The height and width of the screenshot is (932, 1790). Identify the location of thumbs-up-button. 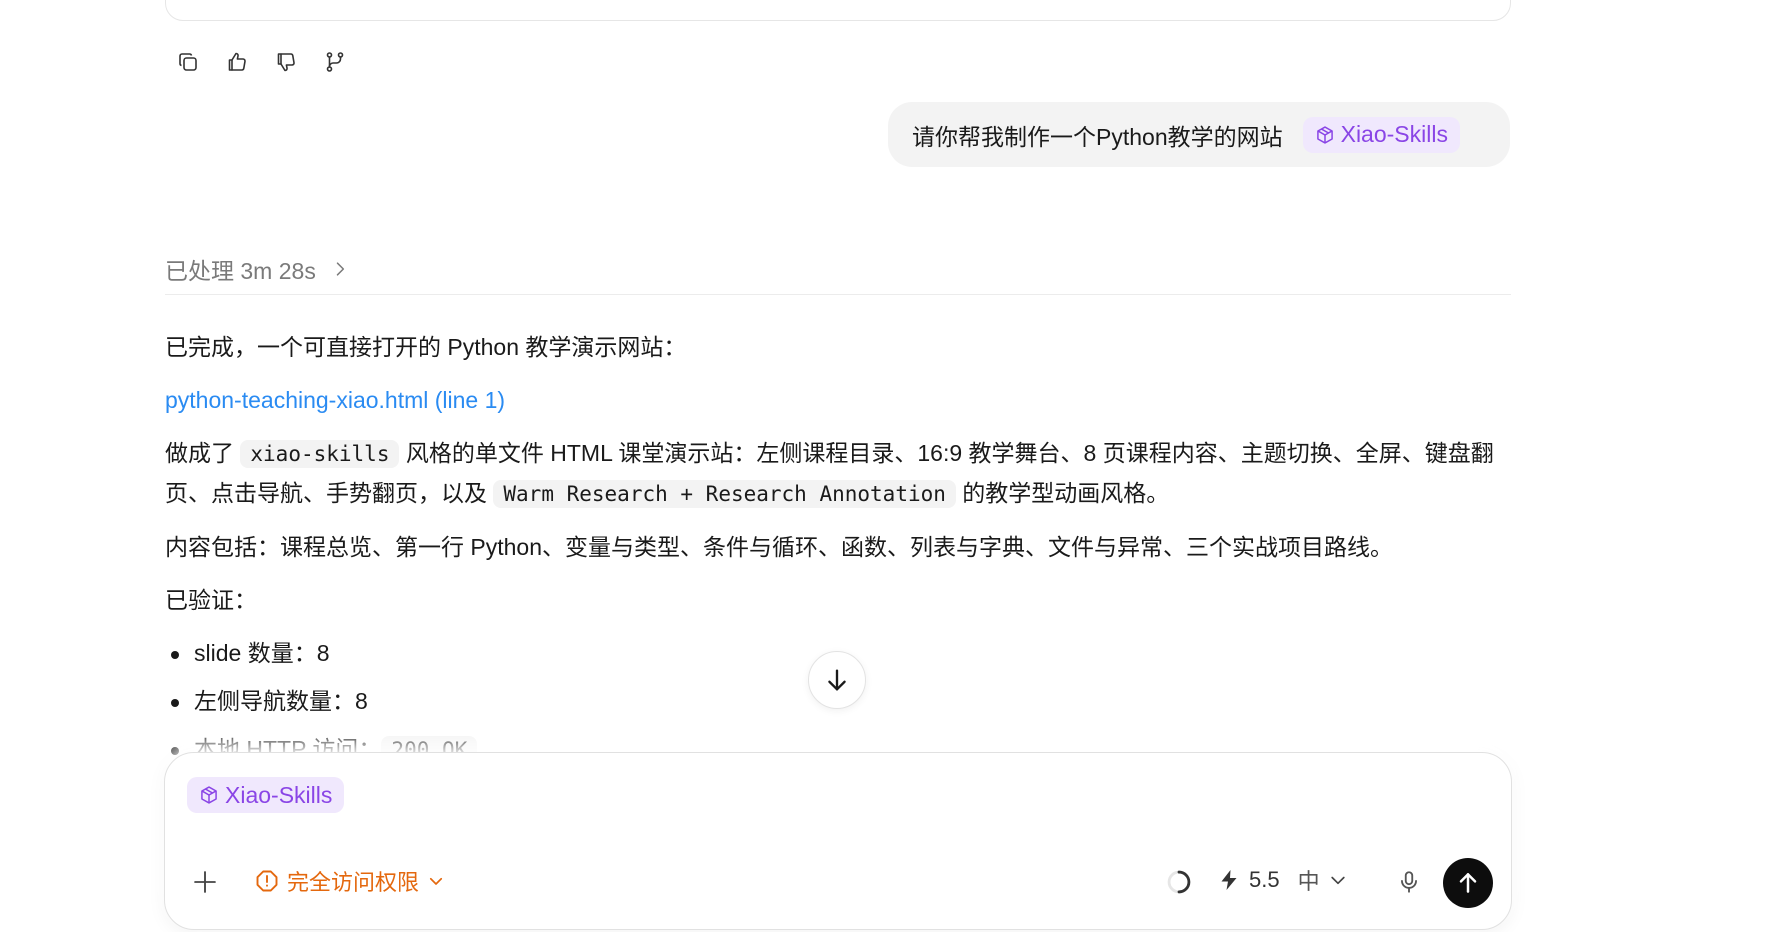
(237, 62).